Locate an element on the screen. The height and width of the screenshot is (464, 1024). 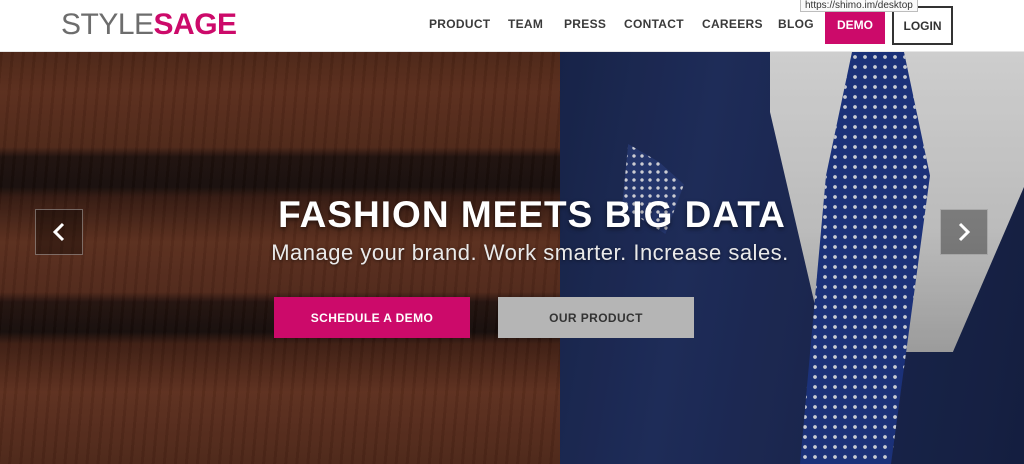
nav-careers: CAREERS is located at coordinates (732, 24).